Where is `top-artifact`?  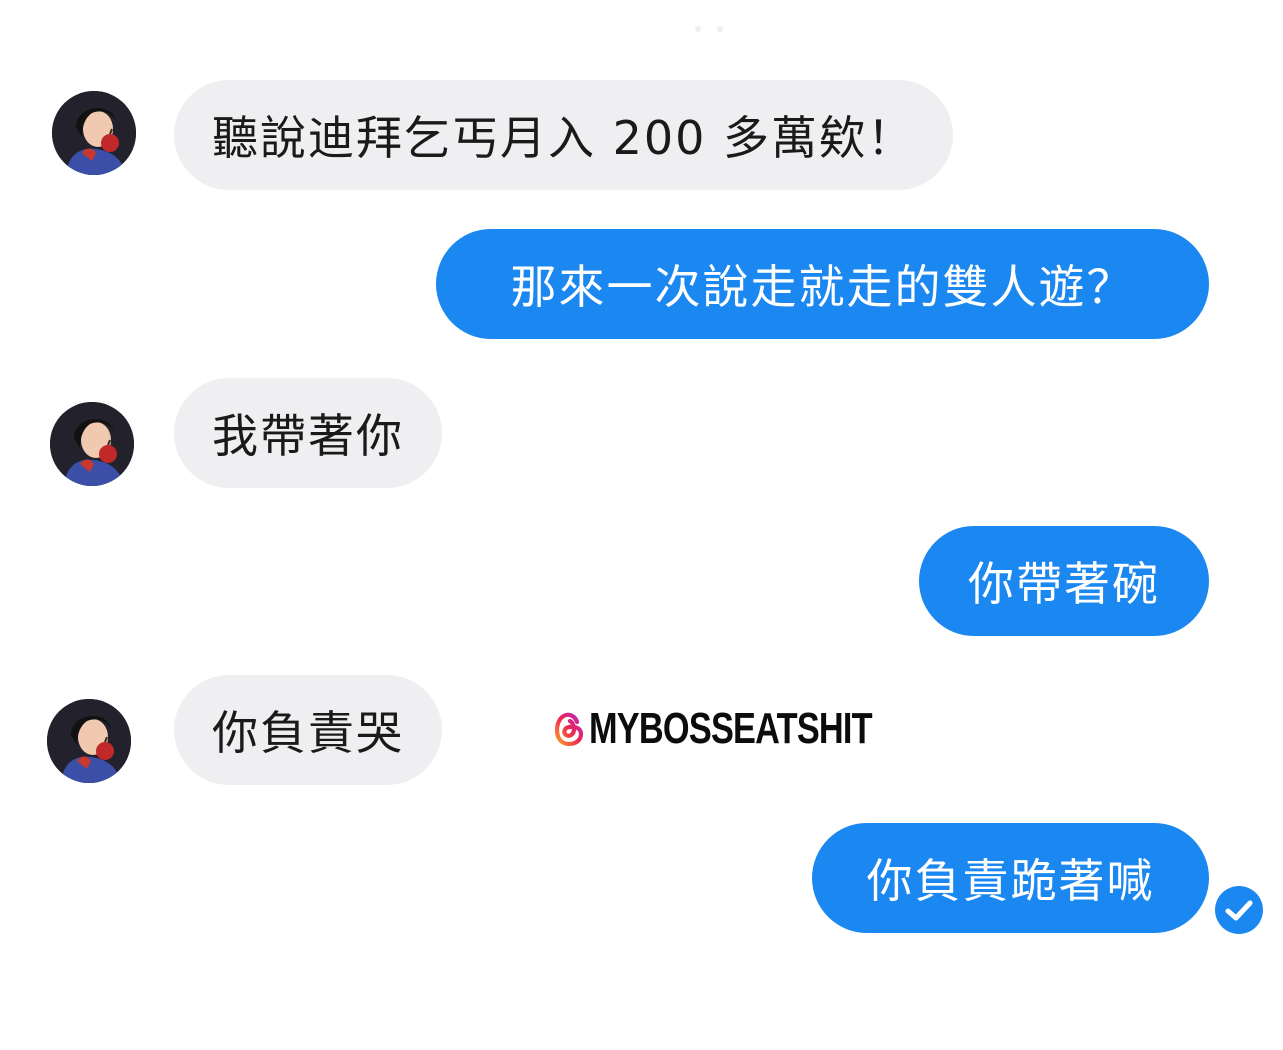
top-artifact is located at coordinates (709, 29).